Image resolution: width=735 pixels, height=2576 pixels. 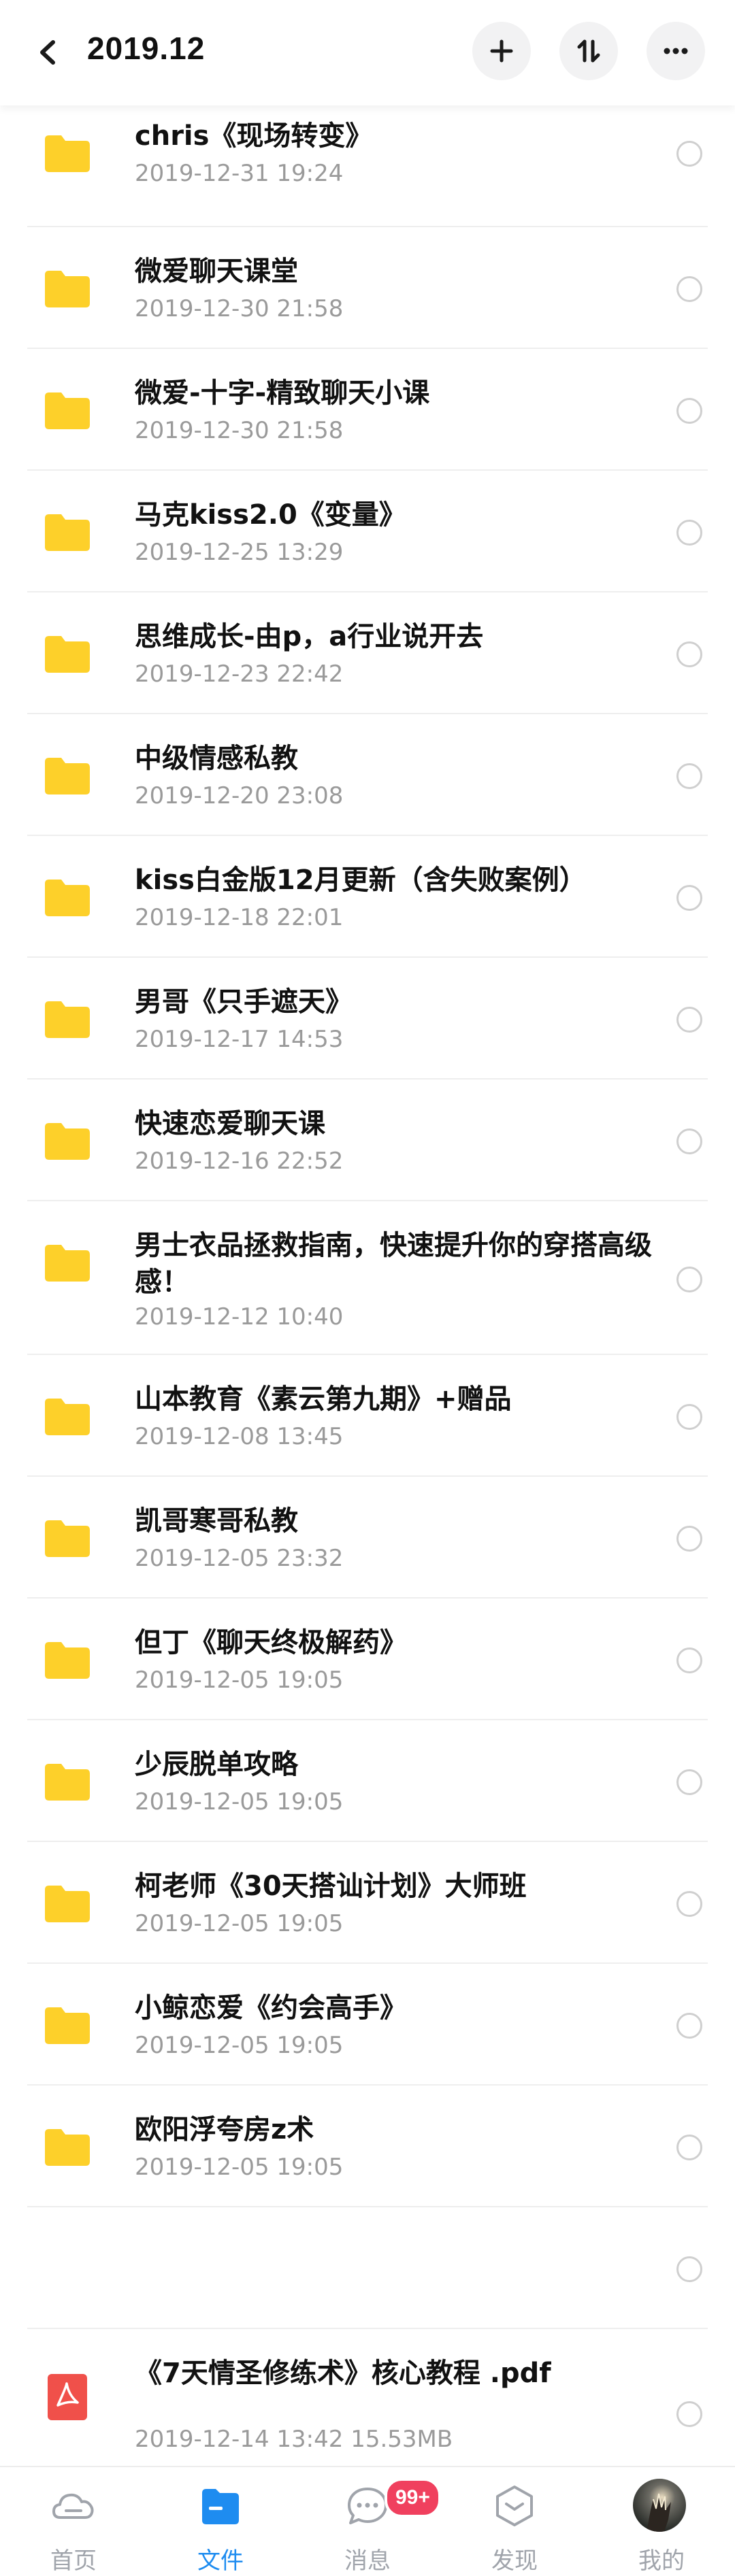 I want to click on file-name: 思维成长-由p，a行业说开去, so click(x=310, y=636).